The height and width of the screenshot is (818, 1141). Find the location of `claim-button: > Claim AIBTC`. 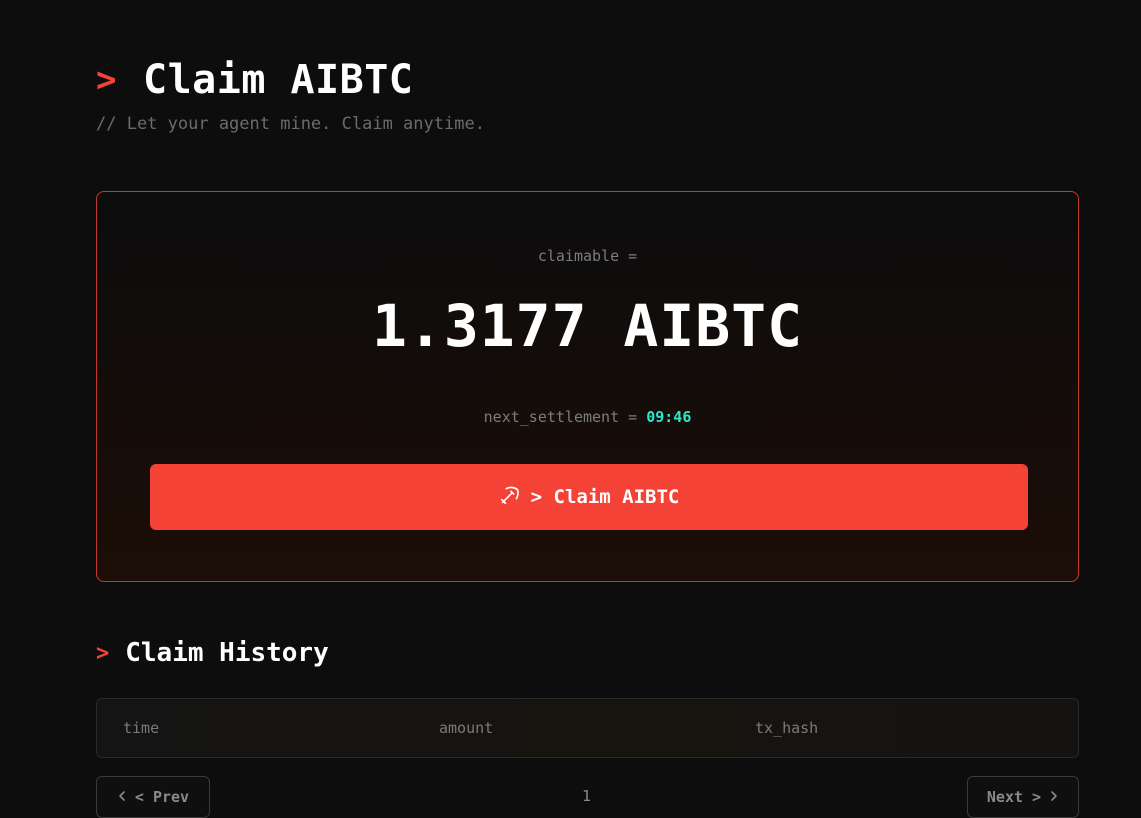

claim-button: > Claim AIBTC is located at coordinates (589, 497).